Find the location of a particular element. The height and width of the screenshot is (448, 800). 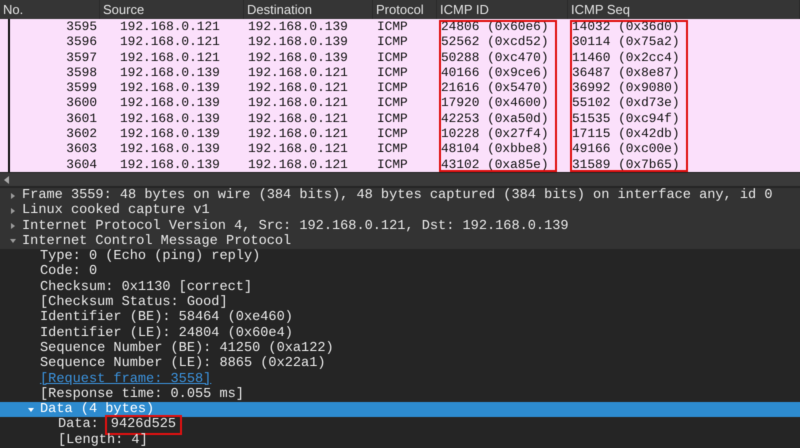

scroll-left-icon is located at coordinates (7, 180).